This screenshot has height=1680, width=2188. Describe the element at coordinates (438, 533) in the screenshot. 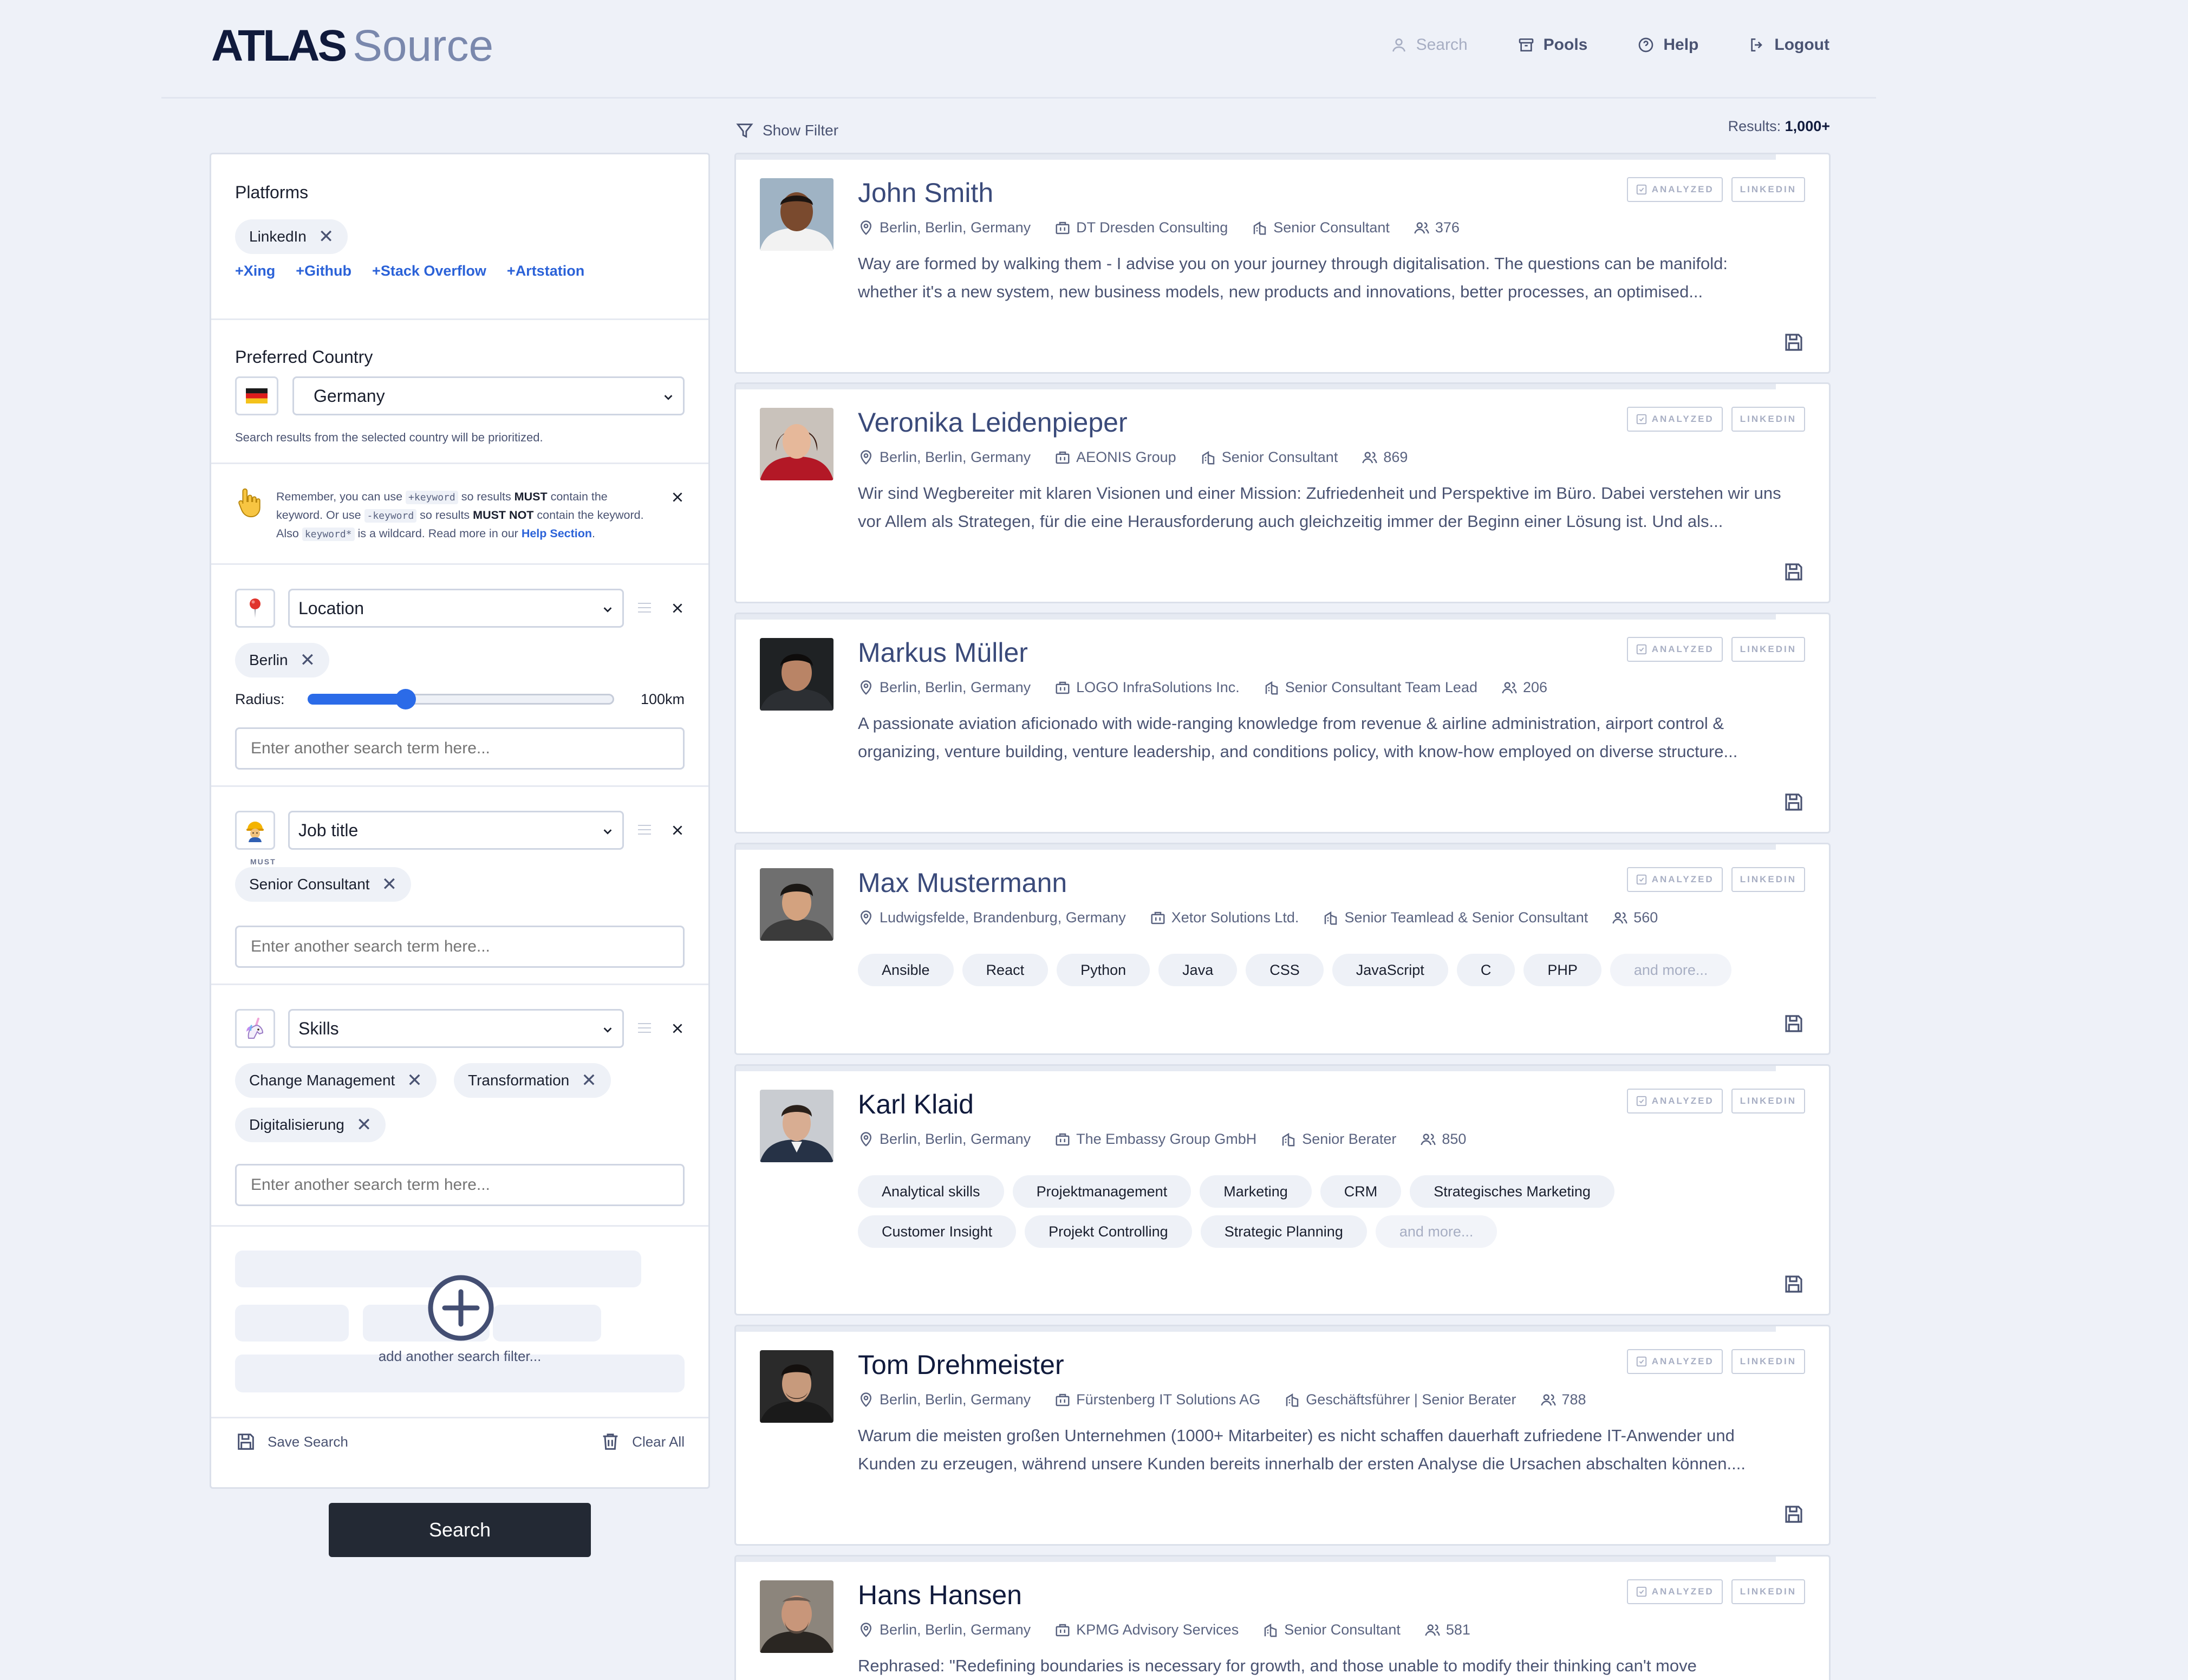

I see `reminder-part: is a wildcard. Read more in our` at that location.